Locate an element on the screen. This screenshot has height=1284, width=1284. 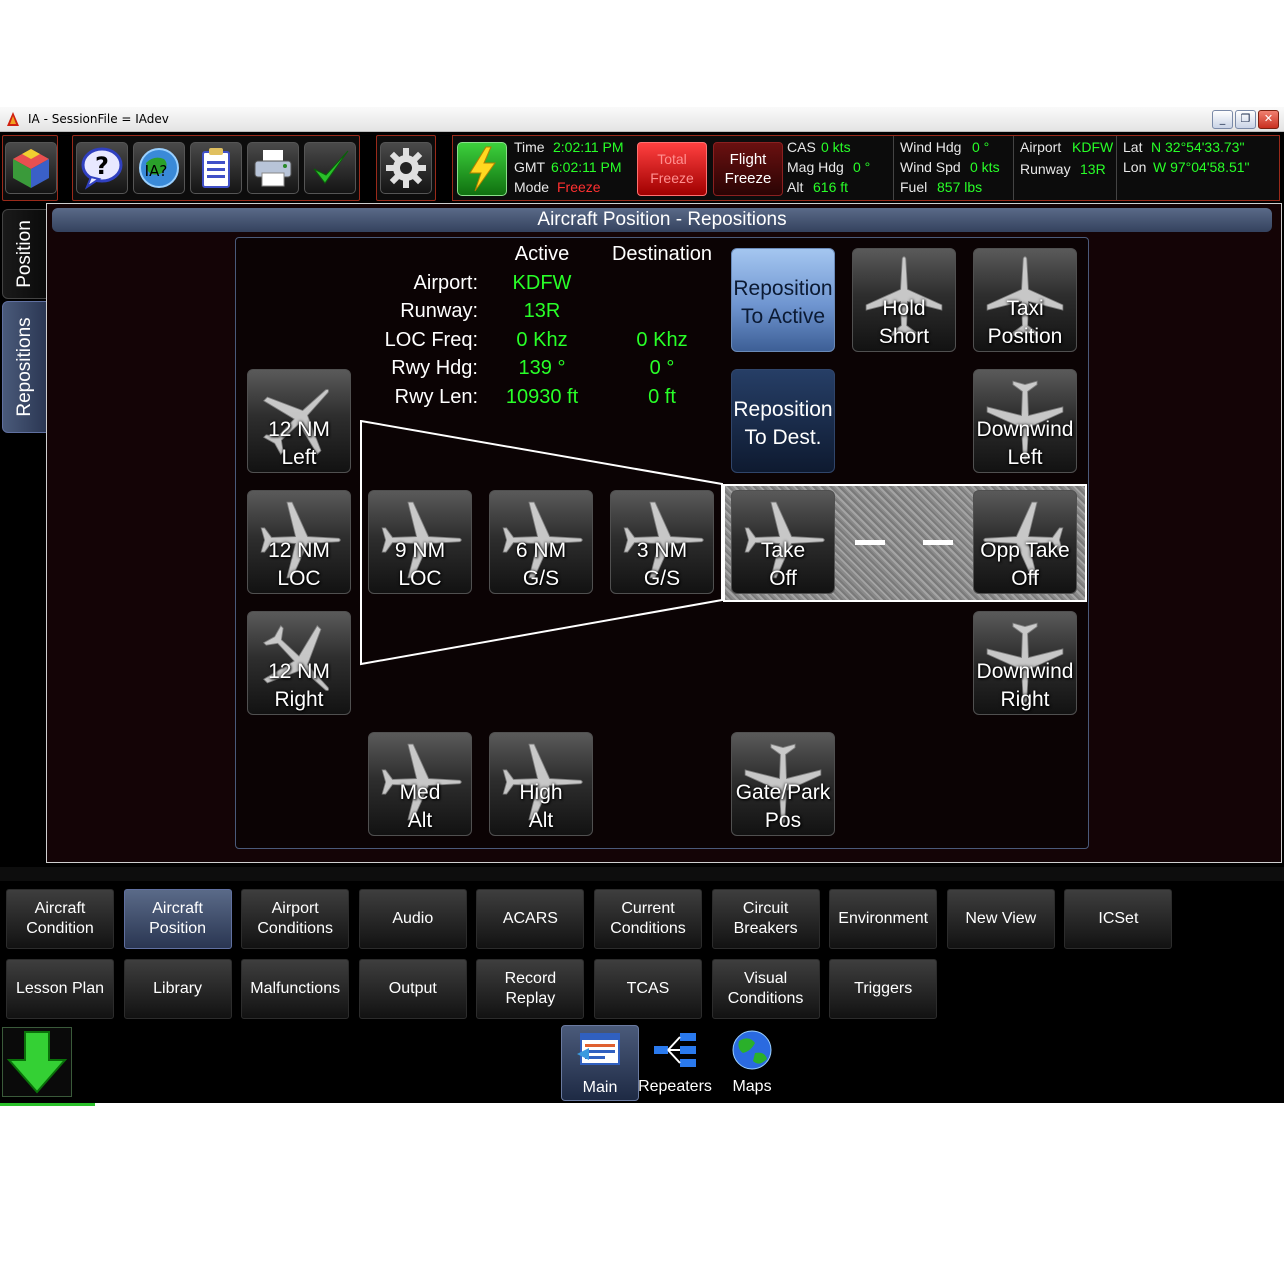
nav-circuit-breakers-button: Circuit Breakers is located at coordinates (765, 919).